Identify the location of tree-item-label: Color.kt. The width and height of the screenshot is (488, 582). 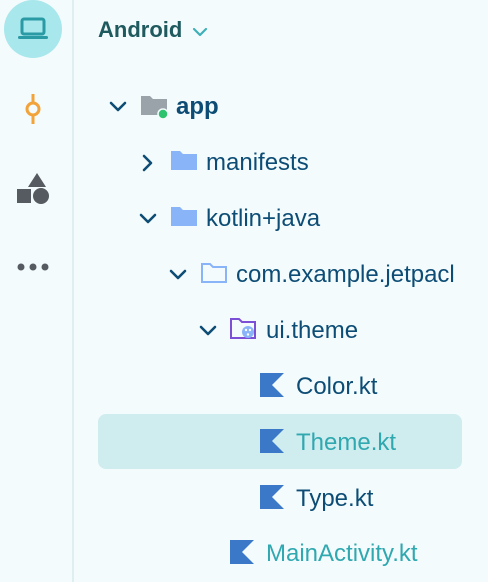
(337, 386).